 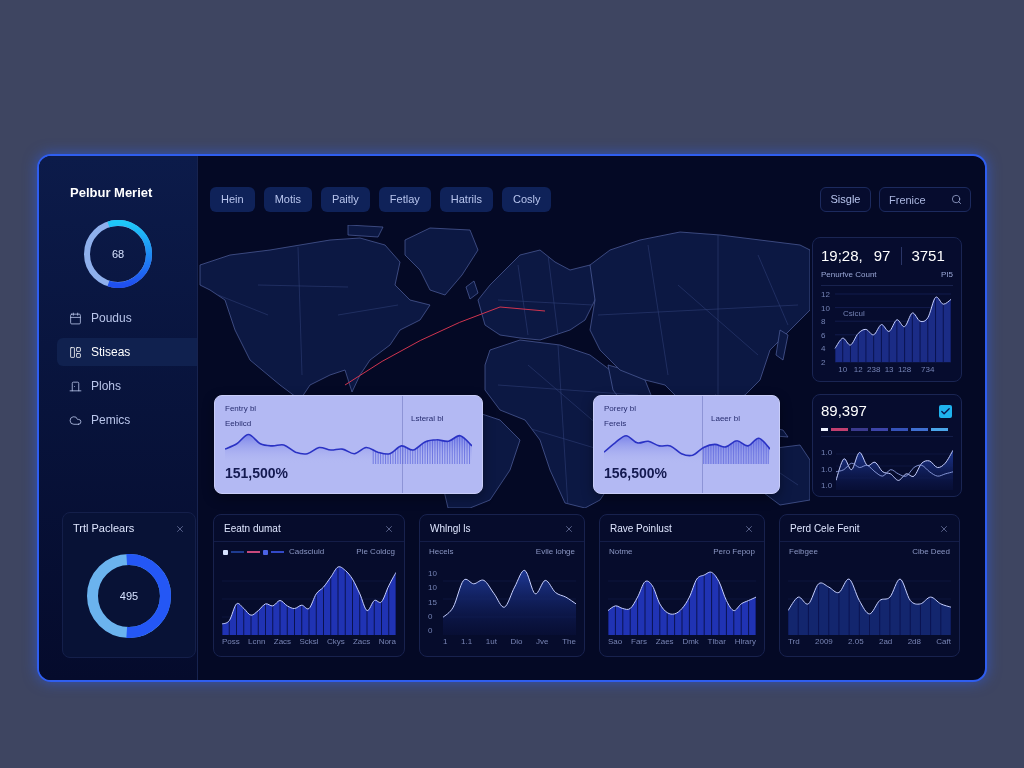 What do you see at coordinates (725, 418) in the screenshot?
I see `metric-label: Laeer bl` at bounding box center [725, 418].